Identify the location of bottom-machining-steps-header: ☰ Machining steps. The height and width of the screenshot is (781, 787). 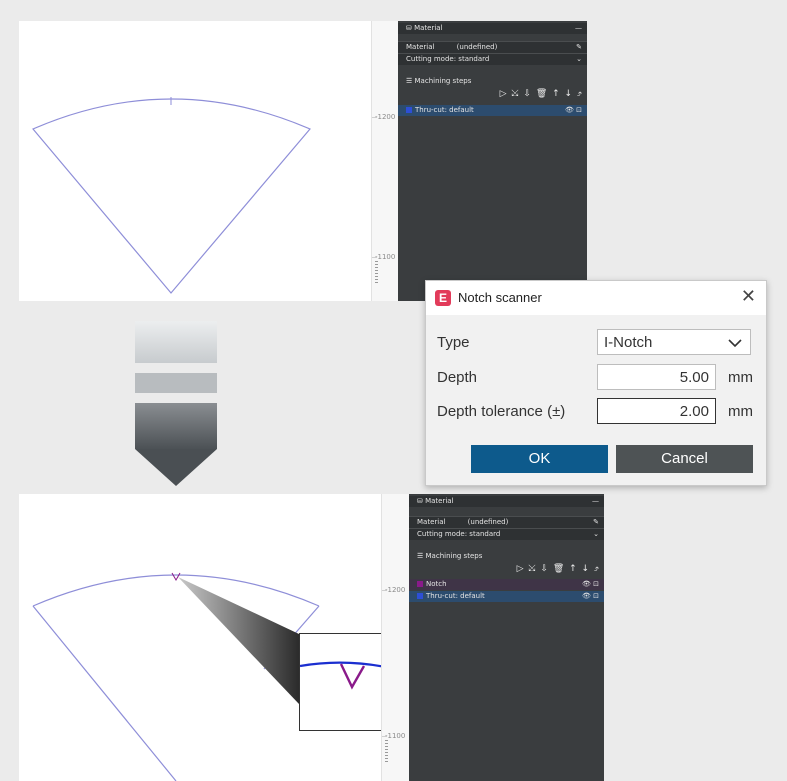
(450, 556).